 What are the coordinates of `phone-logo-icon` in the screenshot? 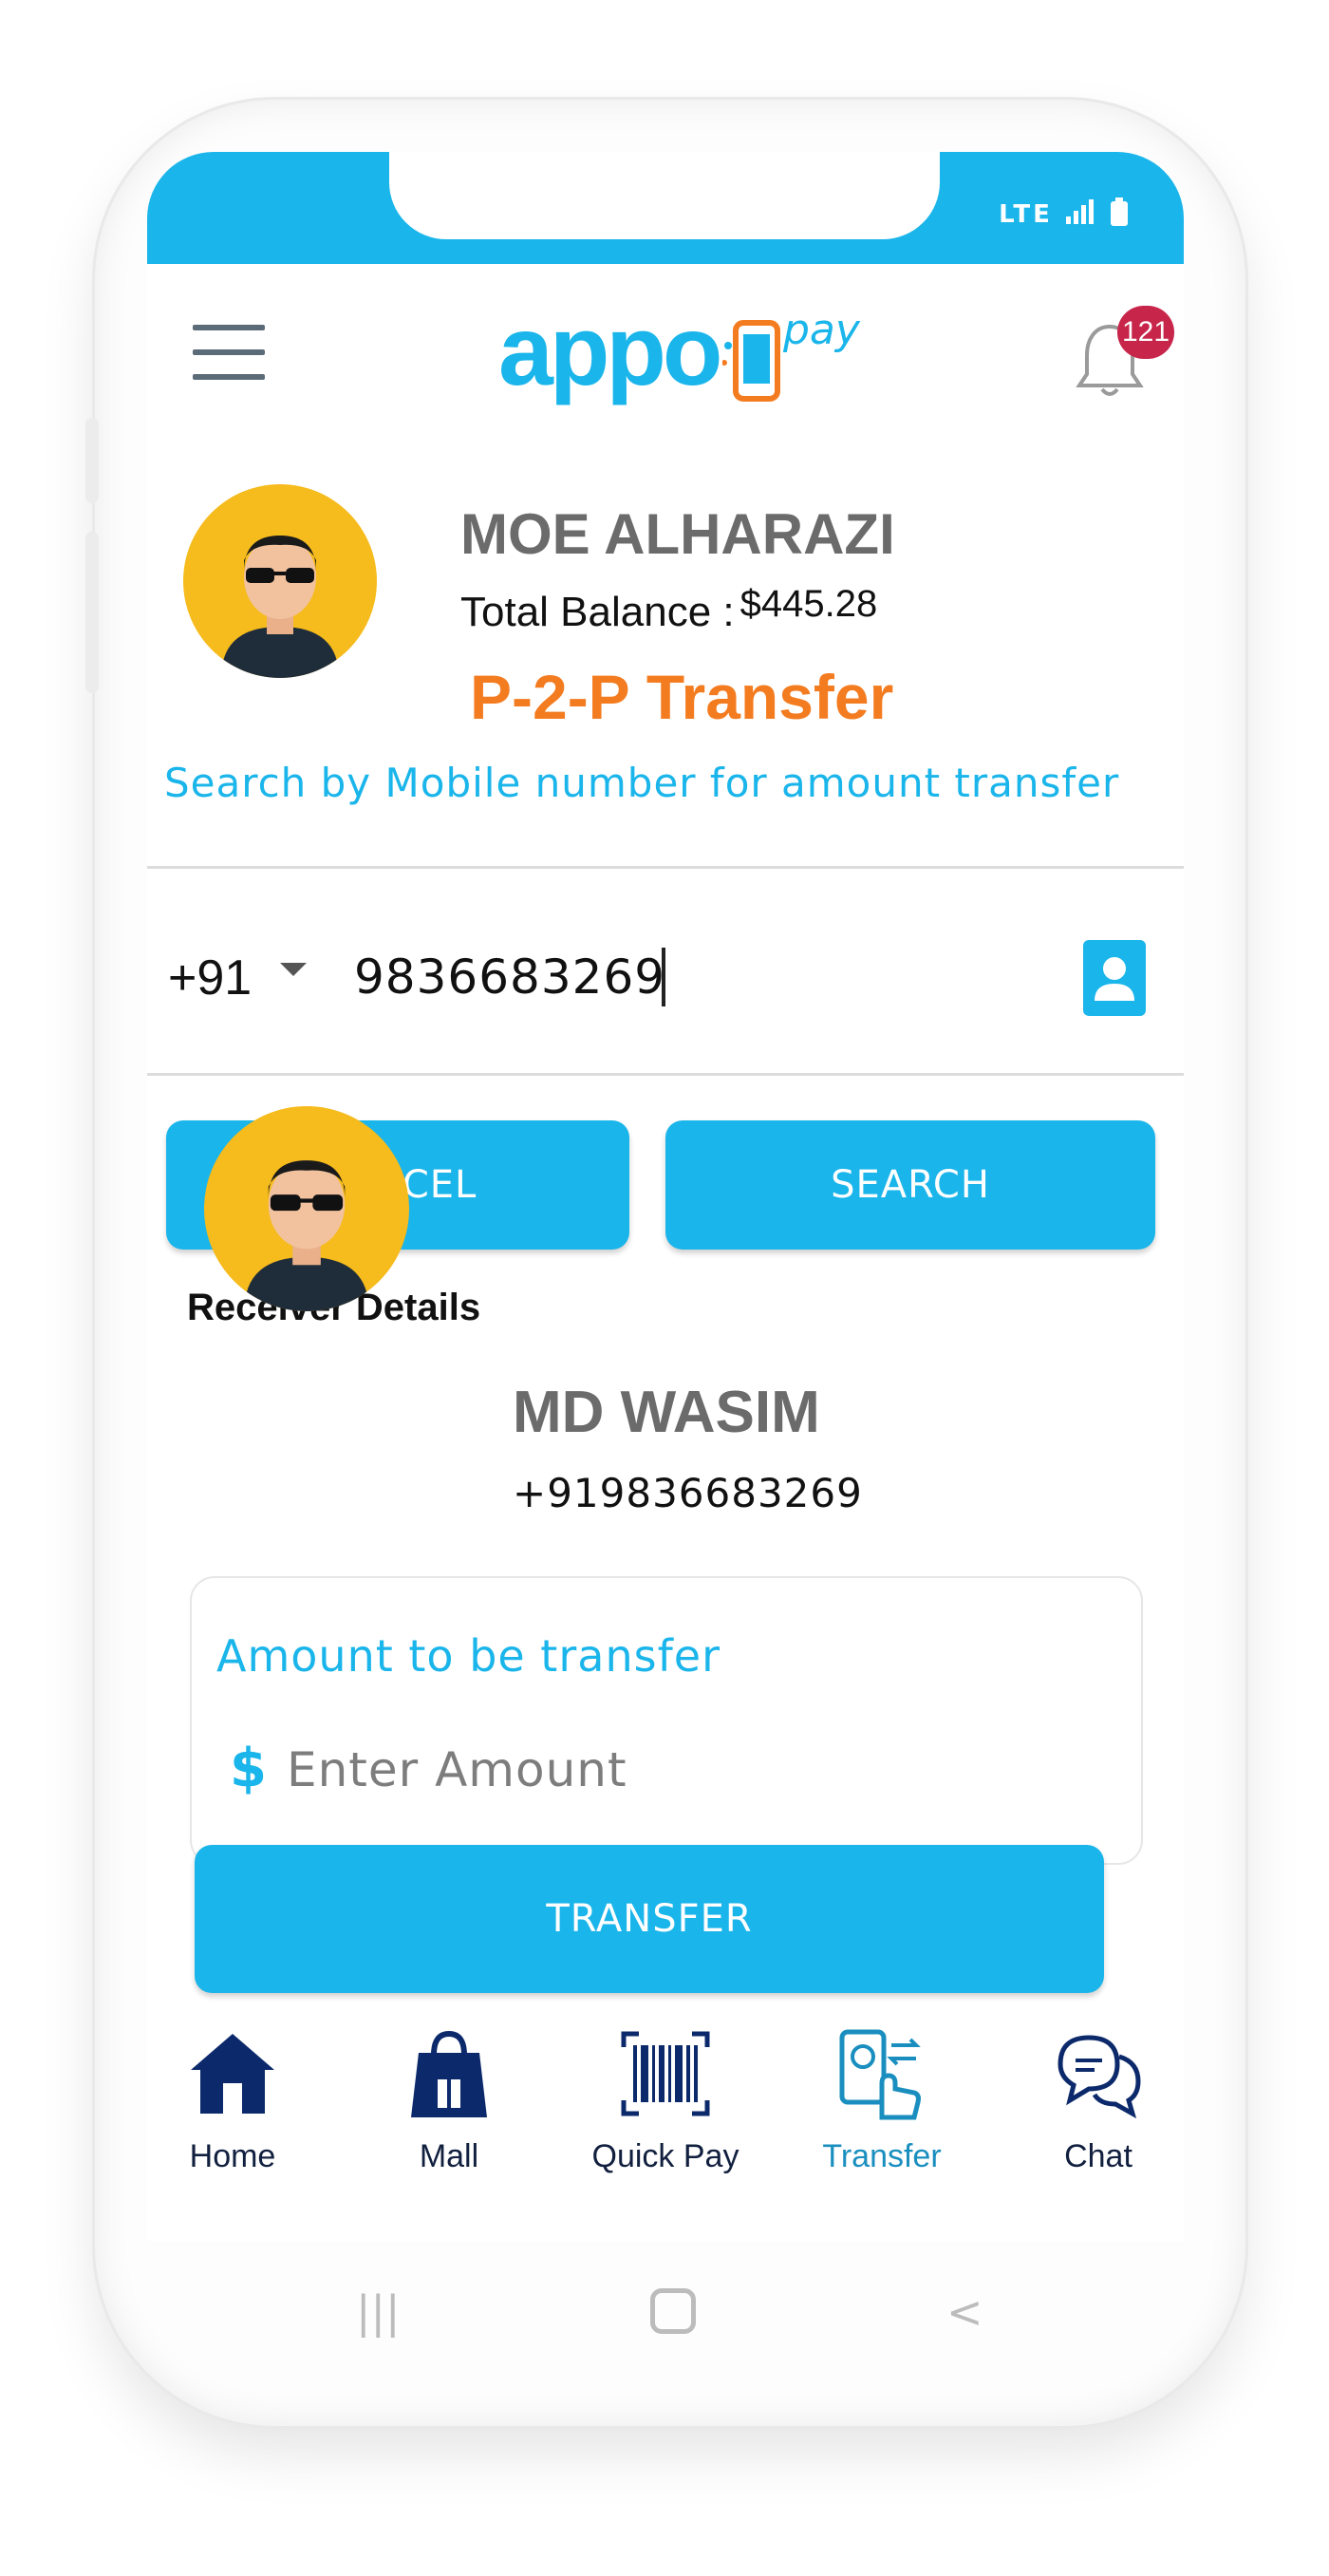 It's located at (751, 361).